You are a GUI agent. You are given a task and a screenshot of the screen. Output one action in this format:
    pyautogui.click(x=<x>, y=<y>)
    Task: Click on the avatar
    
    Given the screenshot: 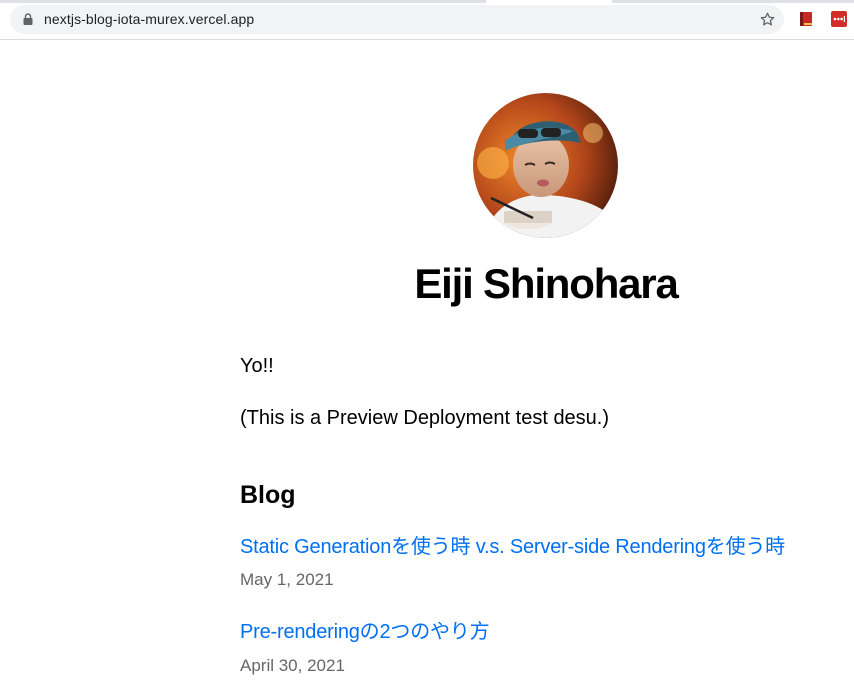 What is the action you would take?
    pyautogui.click(x=545, y=165)
    